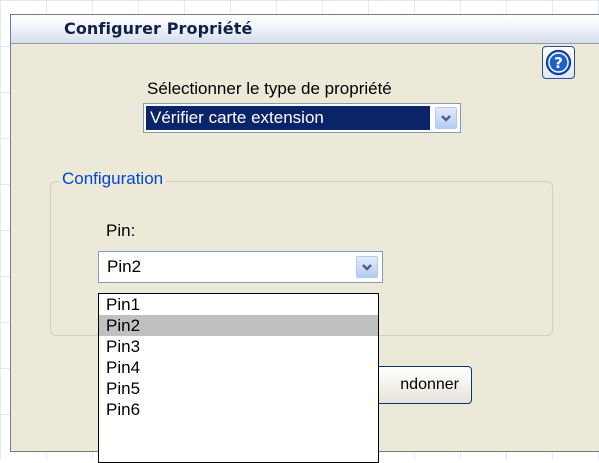 Image resolution: width=599 pixels, height=463 pixels. Describe the element at coordinates (238, 304) in the screenshot. I see `pin-option: Pin1` at that location.